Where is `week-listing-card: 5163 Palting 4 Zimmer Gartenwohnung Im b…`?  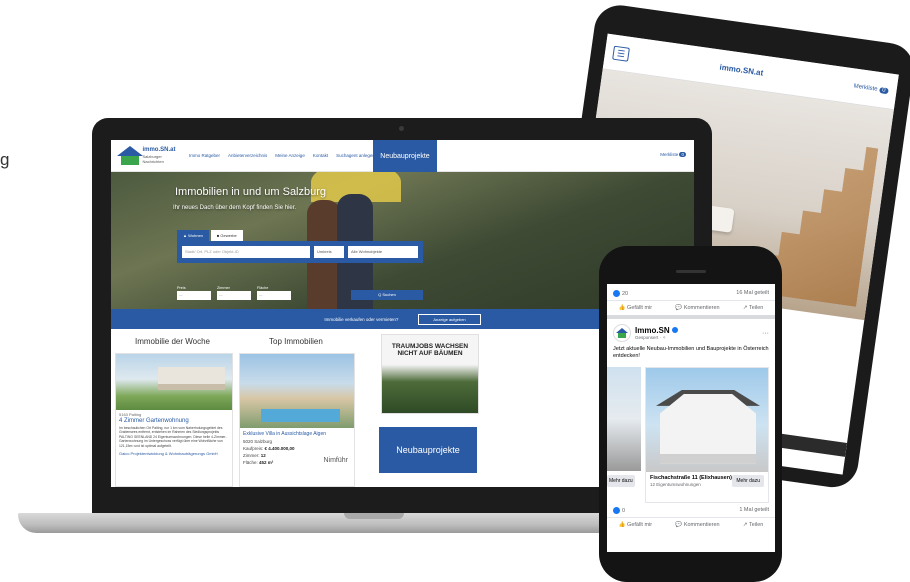 week-listing-card: 5163 Palting 4 Zimmer Gartenwohnung Im b… is located at coordinates (174, 420).